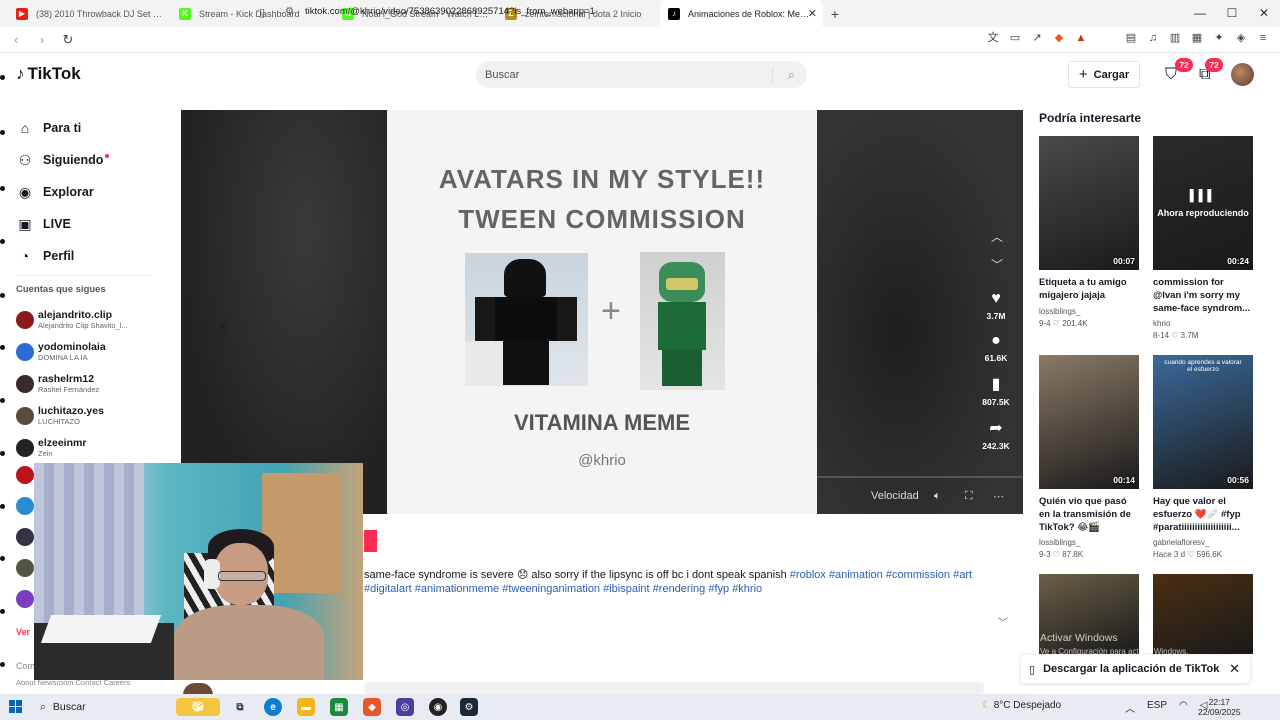 Image resolution: width=1280 pixels, height=720 pixels. Describe the element at coordinates (998, 496) in the screenshot. I see `more-options-icon: ⋯` at that location.